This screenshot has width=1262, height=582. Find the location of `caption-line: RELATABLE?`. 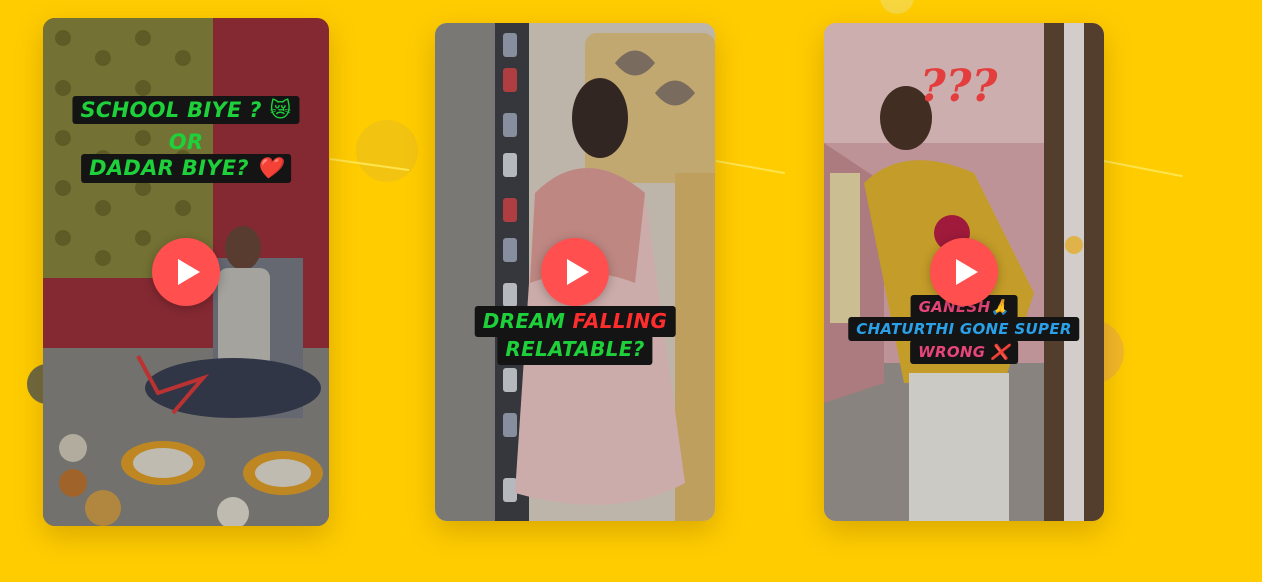

caption-line: RELATABLE? is located at coordinates (575, 349).